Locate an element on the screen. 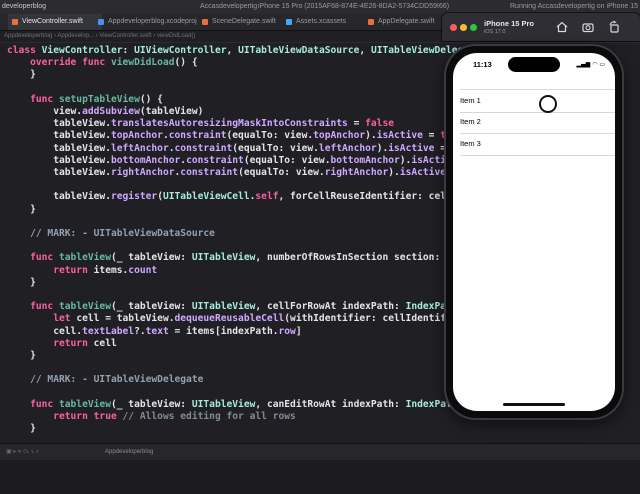  tab-assets: Assets.xcassets is located at coordinates (327, 22).